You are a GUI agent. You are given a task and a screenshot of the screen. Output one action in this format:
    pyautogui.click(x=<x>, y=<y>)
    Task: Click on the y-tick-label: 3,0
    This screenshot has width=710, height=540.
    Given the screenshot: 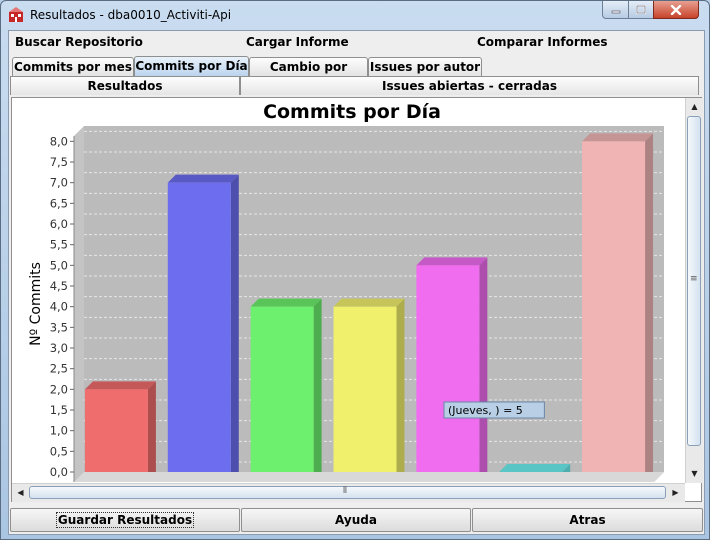 What is the action you would take?
    pyautogui.click(x=59, y=348)
    